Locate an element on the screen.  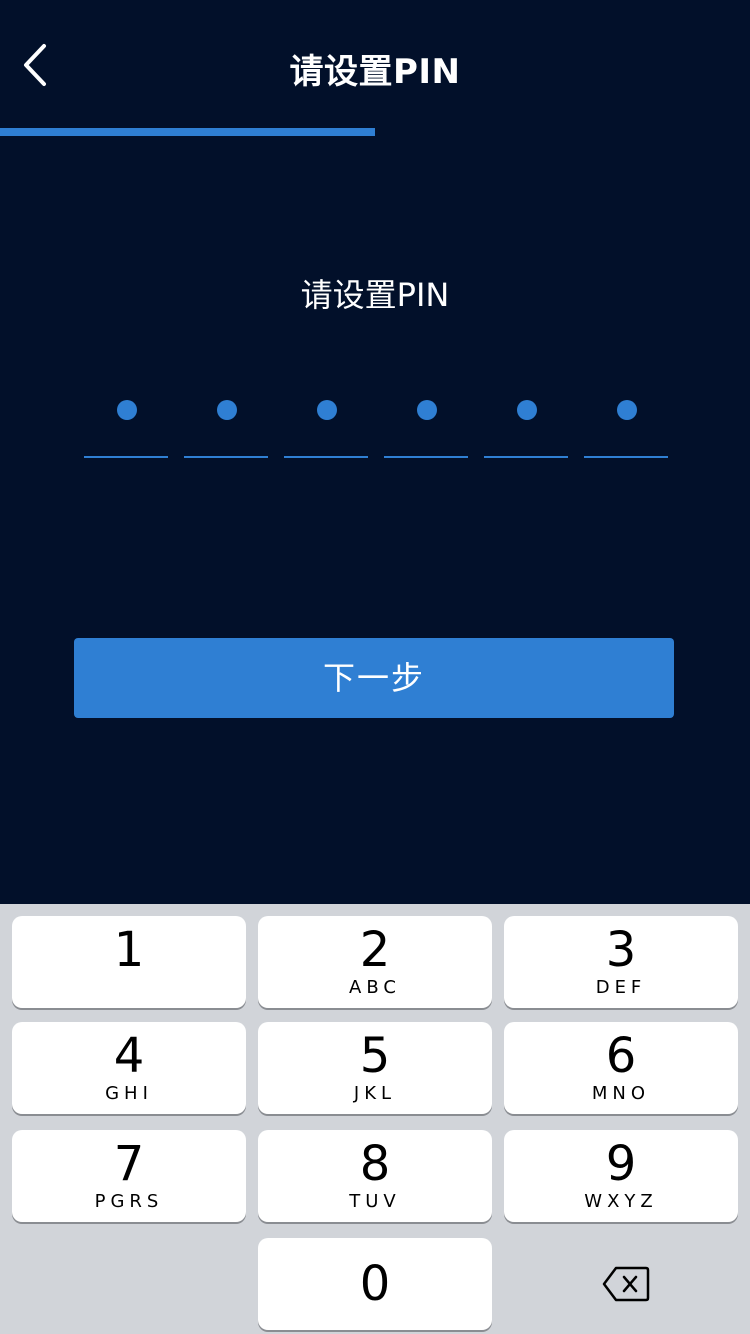
nav-bar: 请设置PIN is located at coordinates (375, 64).